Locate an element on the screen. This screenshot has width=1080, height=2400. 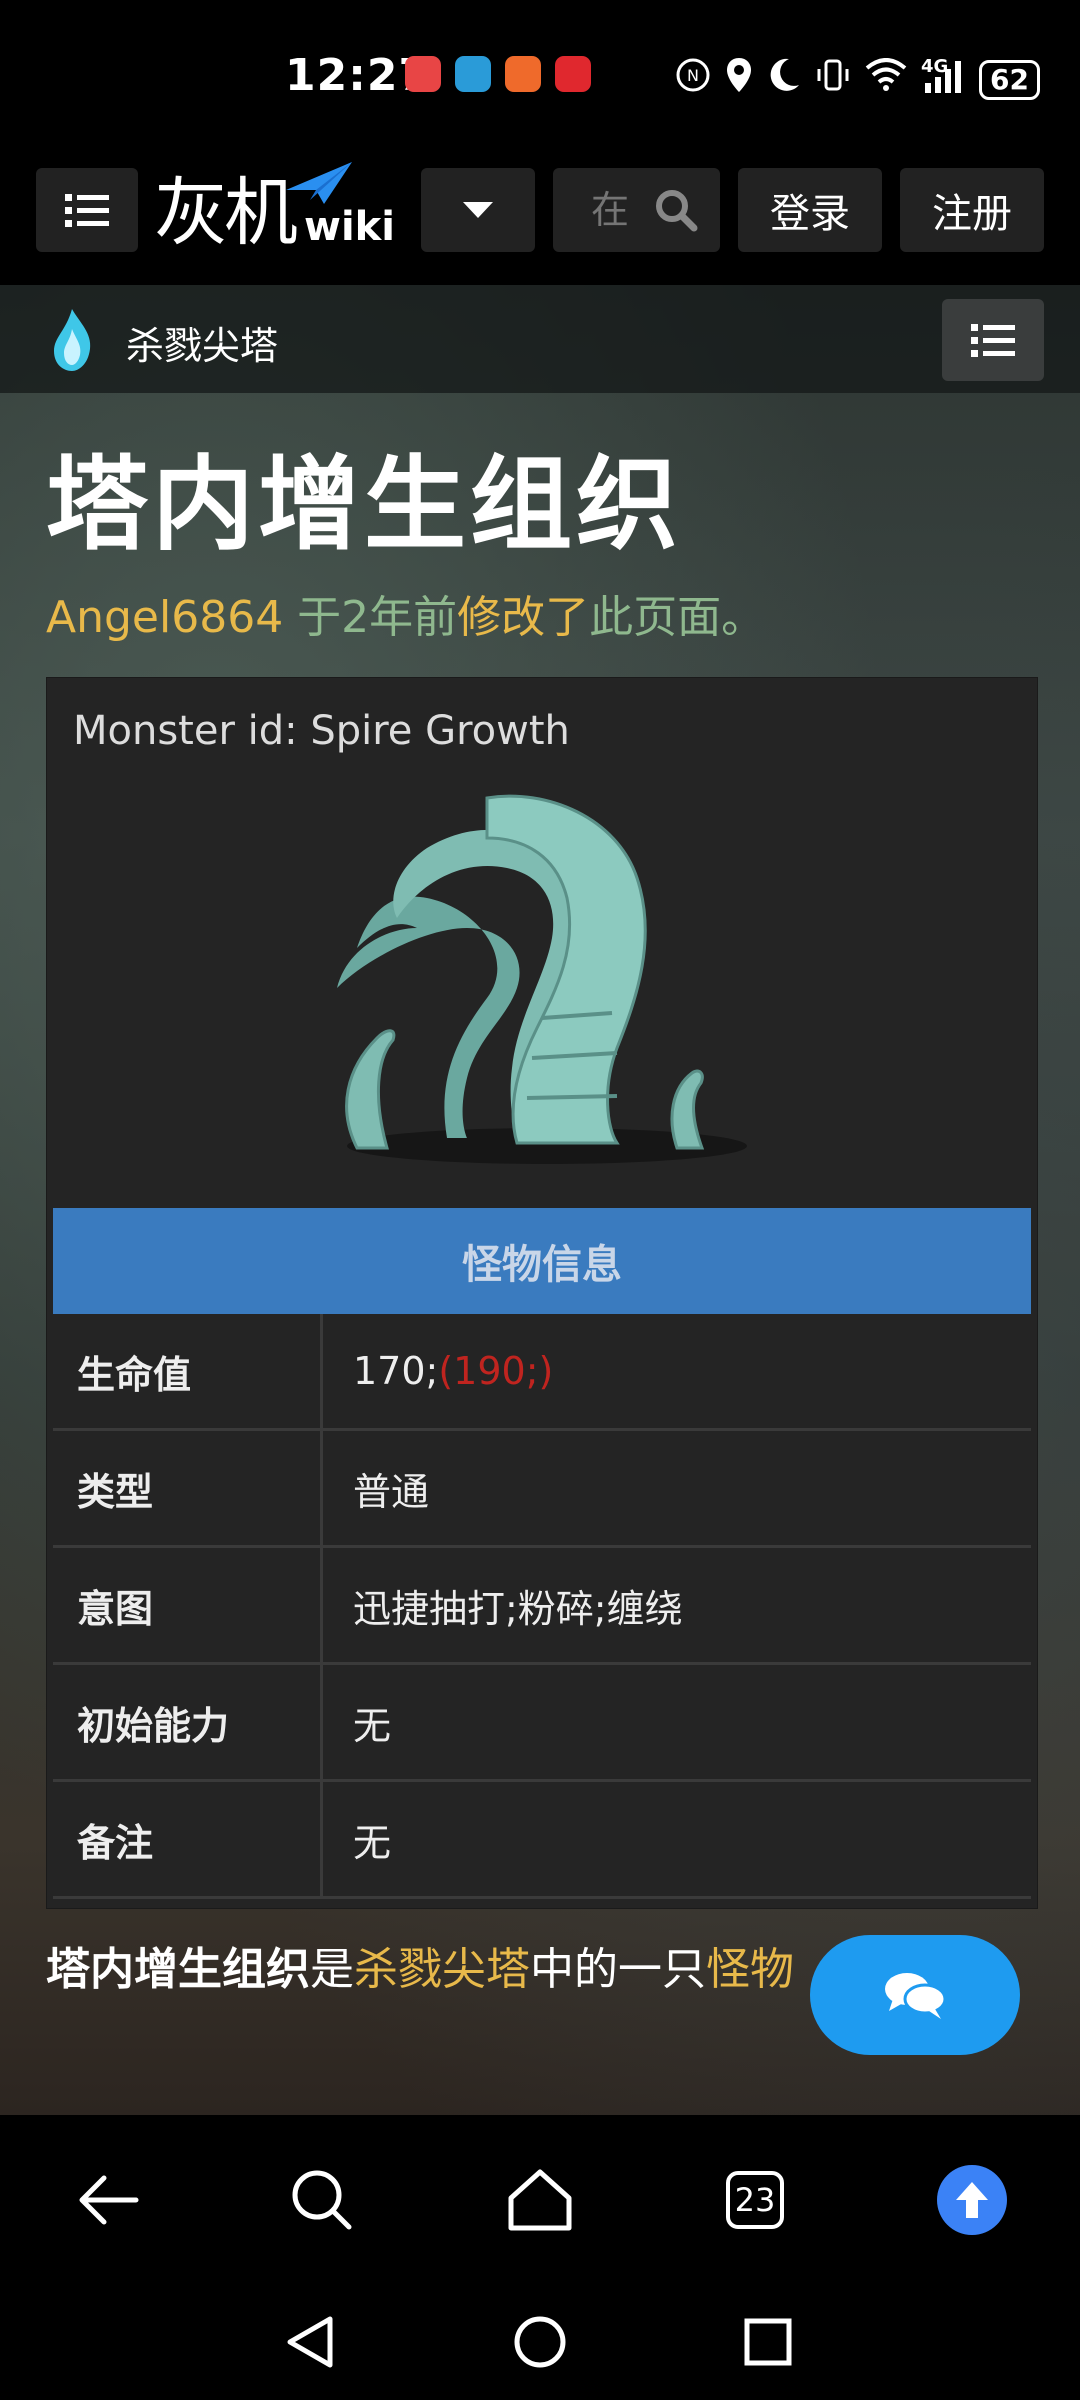
fitness-app-icon is located at coordinates (523, 74).